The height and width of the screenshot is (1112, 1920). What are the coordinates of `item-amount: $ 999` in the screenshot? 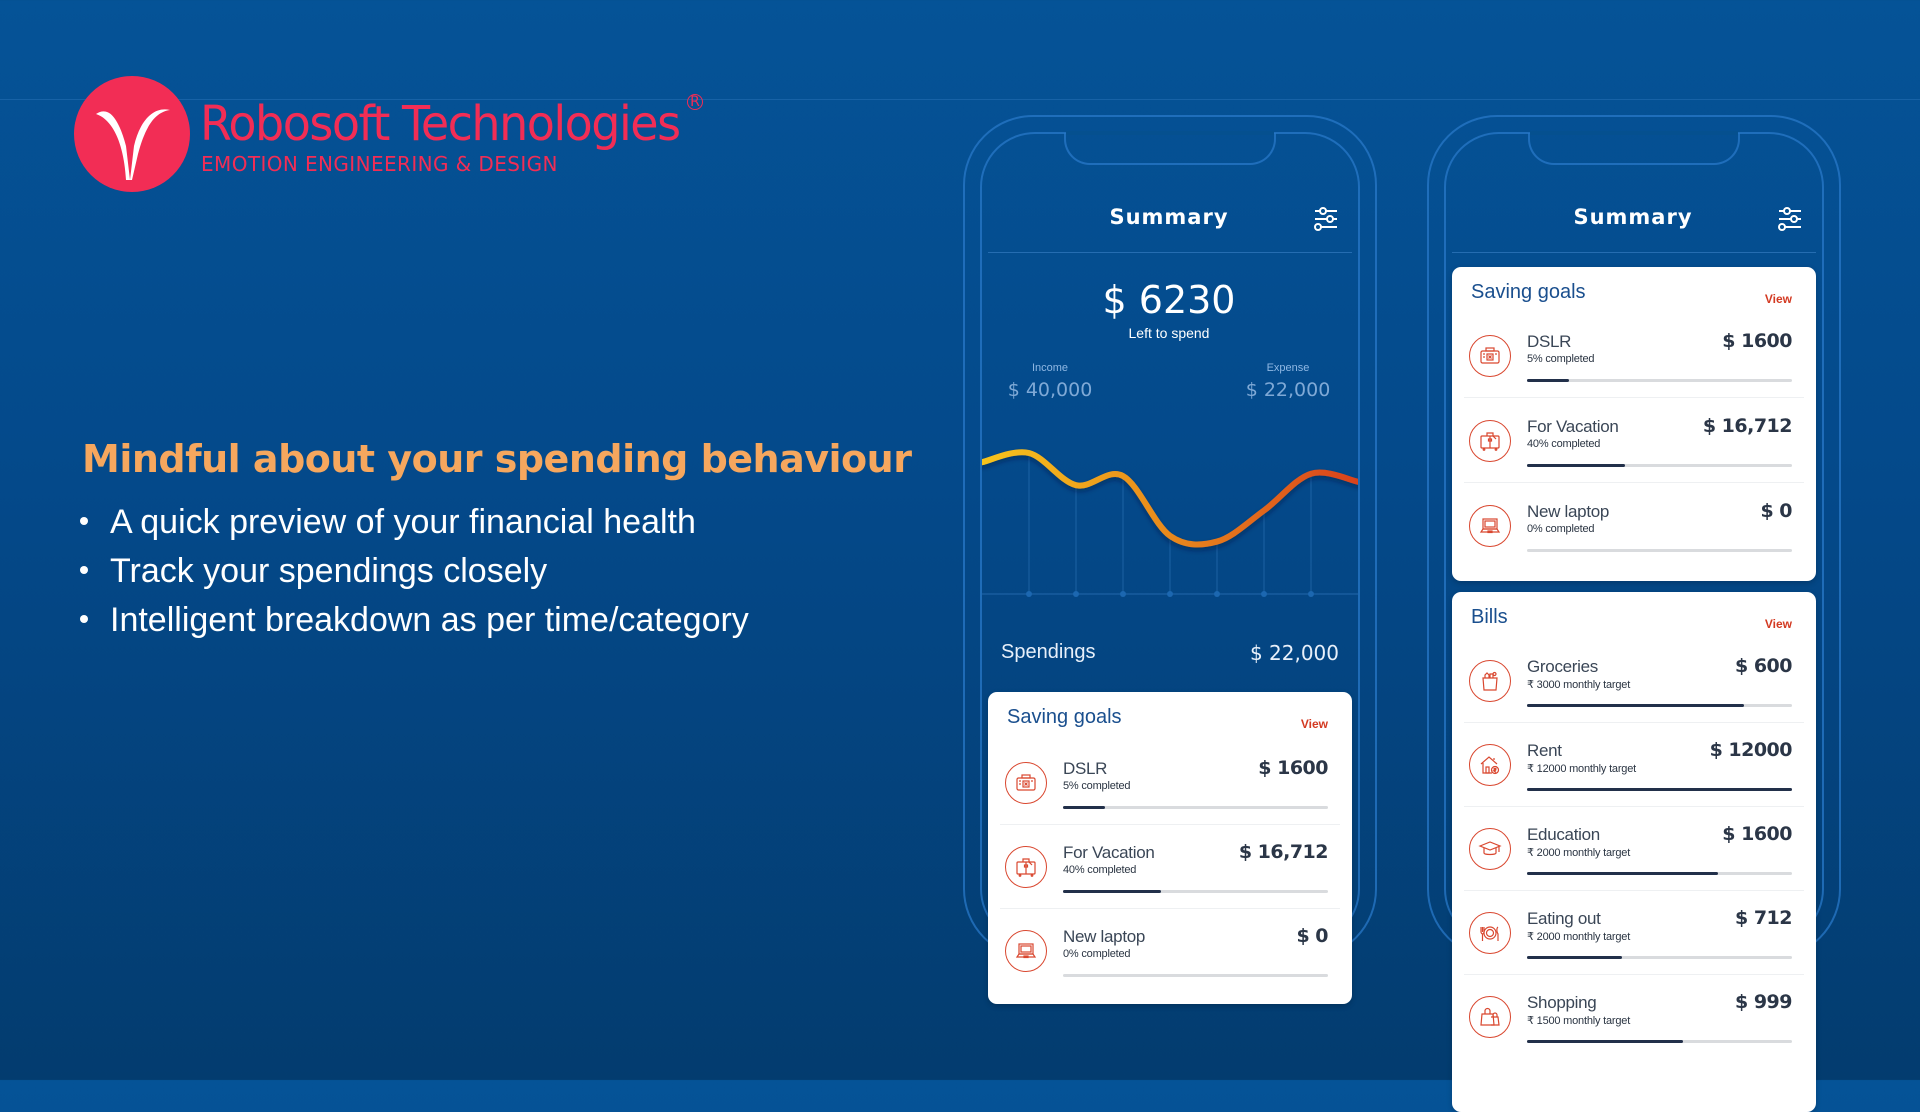 It's located at (1764, 1002).